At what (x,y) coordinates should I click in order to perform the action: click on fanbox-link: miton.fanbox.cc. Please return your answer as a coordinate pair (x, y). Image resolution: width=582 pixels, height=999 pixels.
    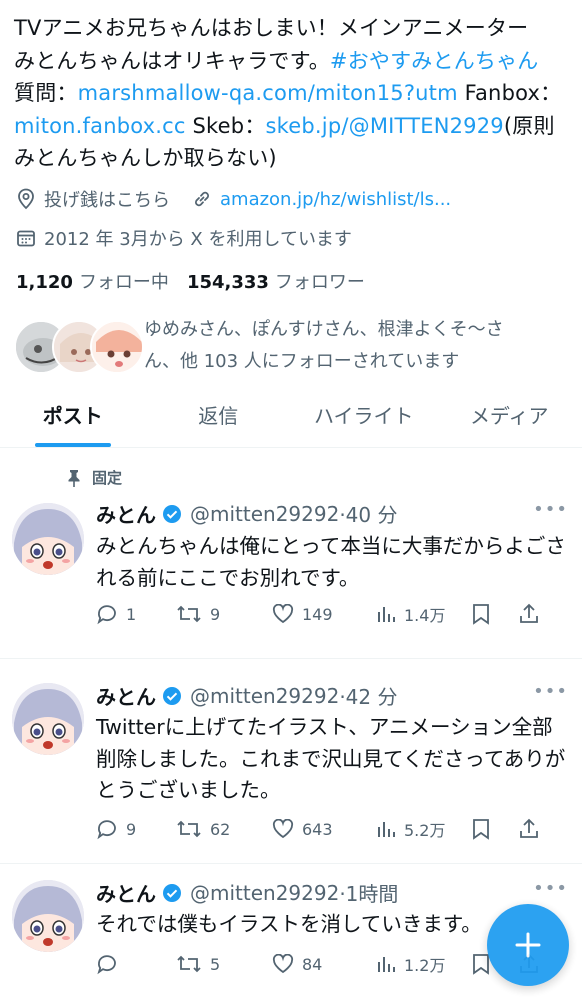
    Looking at the image, I should click on (100, 126).